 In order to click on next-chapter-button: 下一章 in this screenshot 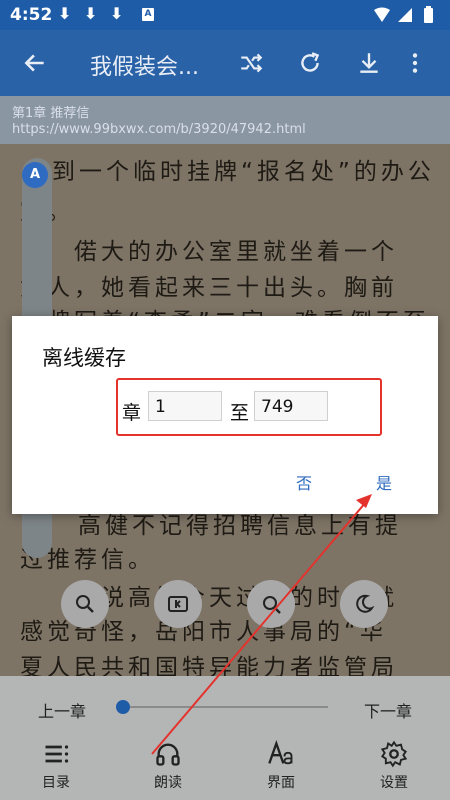, I will do `click(388, 710)`.